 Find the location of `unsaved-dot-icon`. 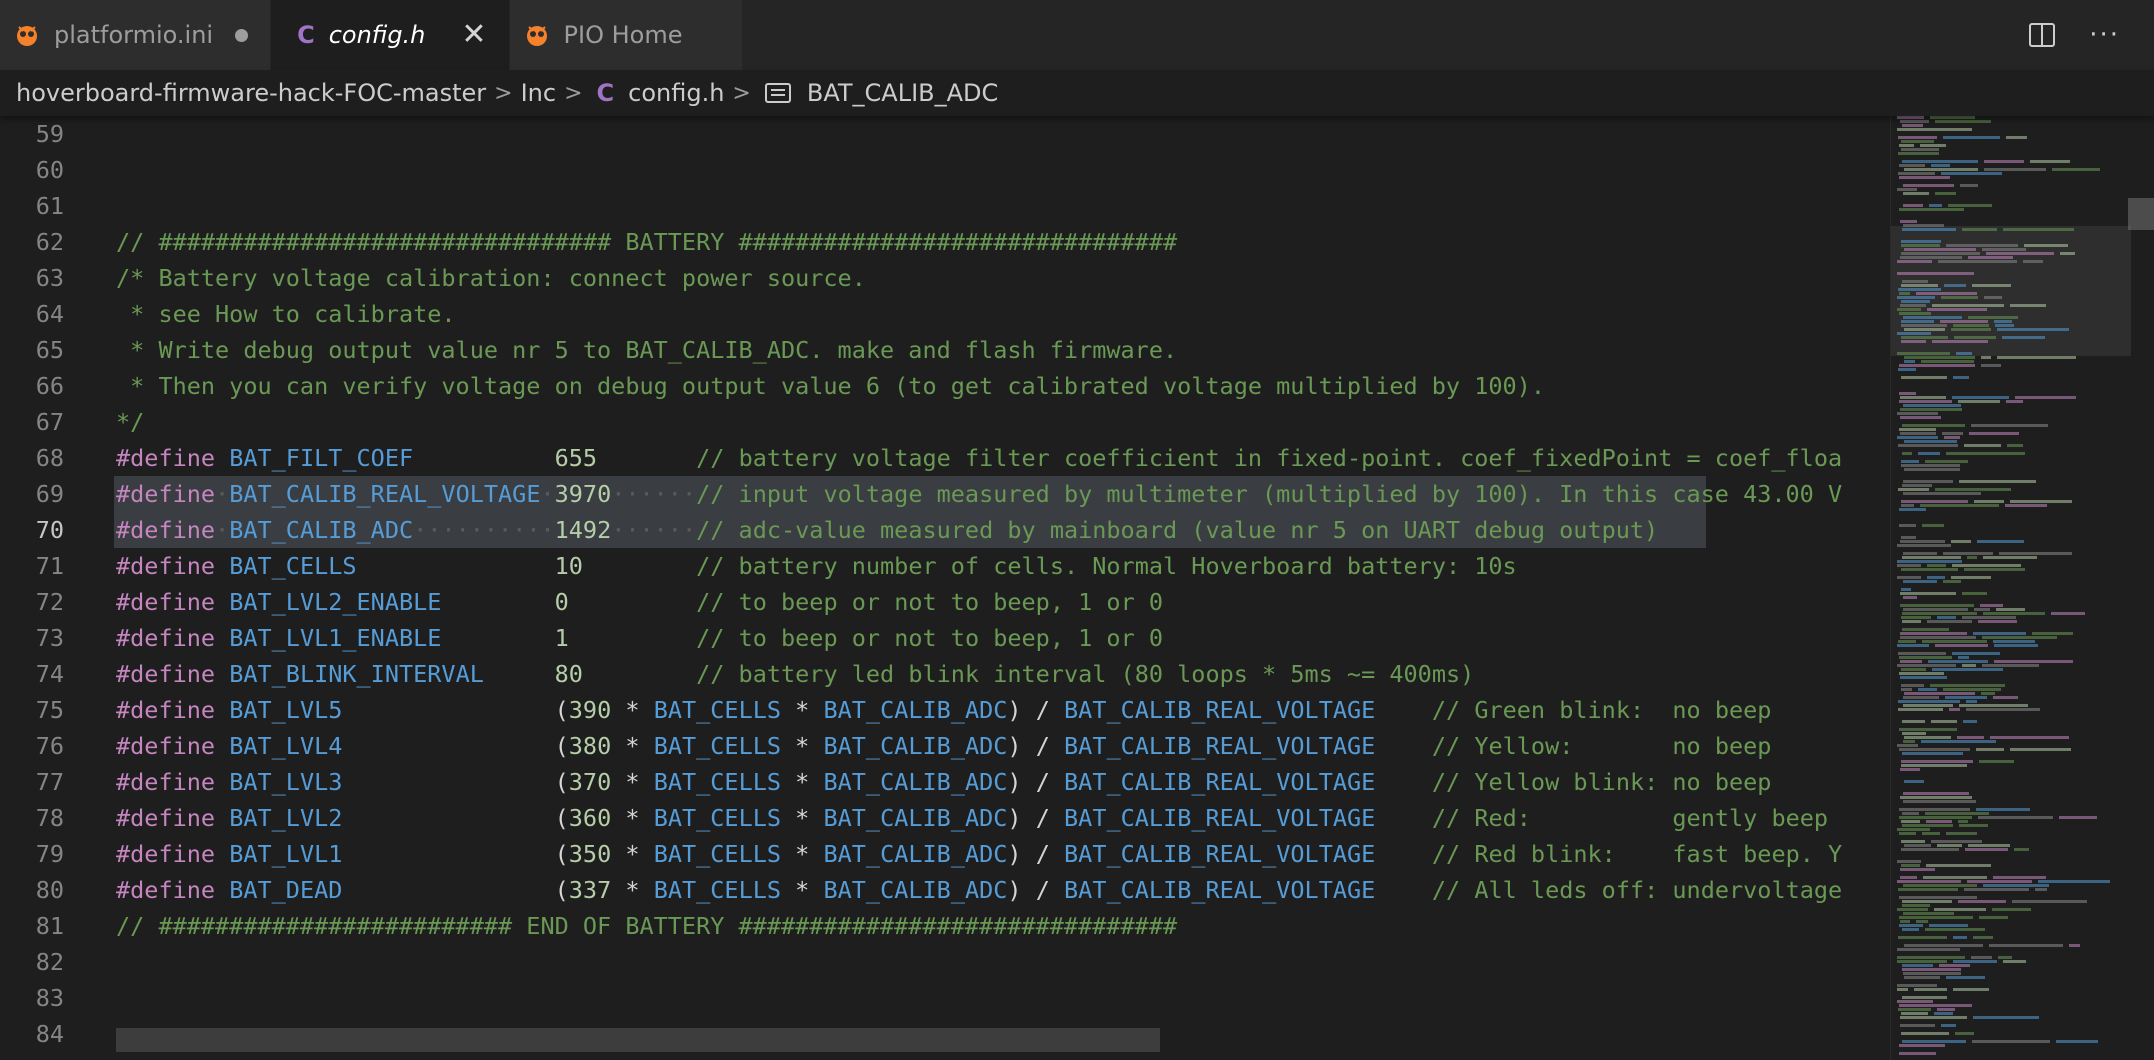

unsaved-dot-icon is located at coordinates (242, 35).